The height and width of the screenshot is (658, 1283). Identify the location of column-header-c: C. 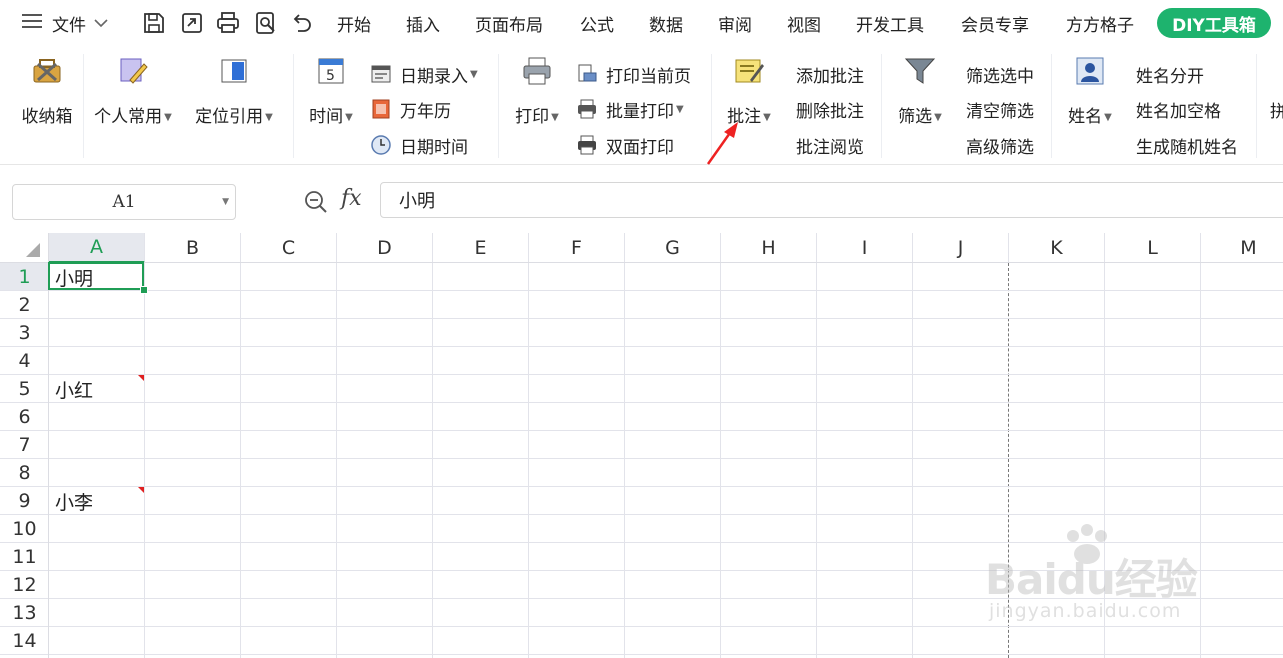
(289, 248).